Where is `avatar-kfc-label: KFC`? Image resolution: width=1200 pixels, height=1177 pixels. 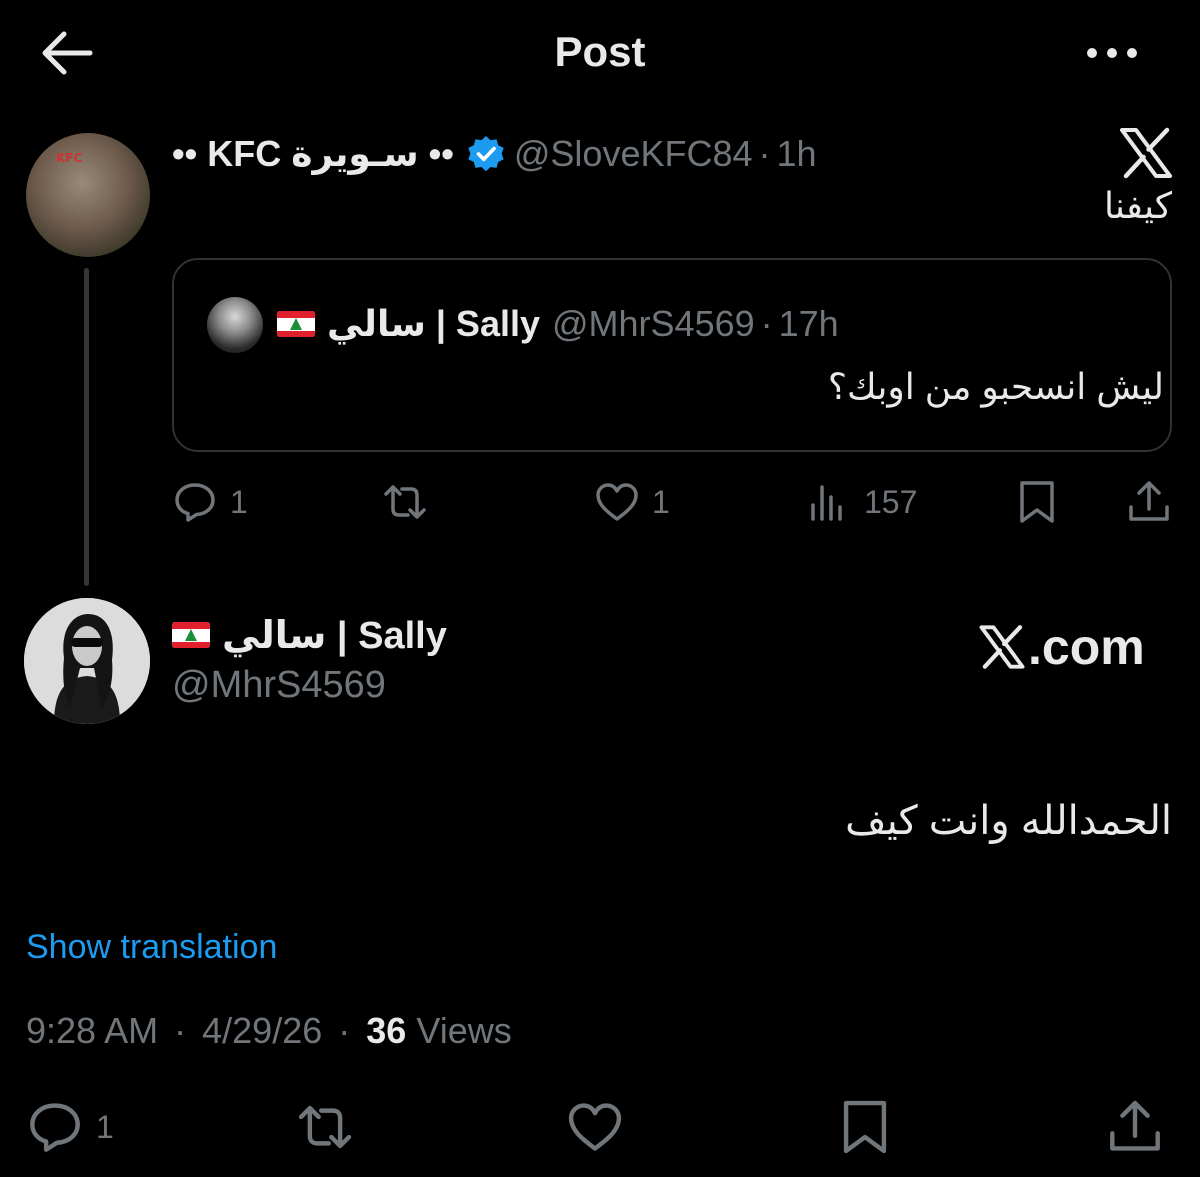
avatar-kfc-label: KFC is located at coordinates (69, 158).